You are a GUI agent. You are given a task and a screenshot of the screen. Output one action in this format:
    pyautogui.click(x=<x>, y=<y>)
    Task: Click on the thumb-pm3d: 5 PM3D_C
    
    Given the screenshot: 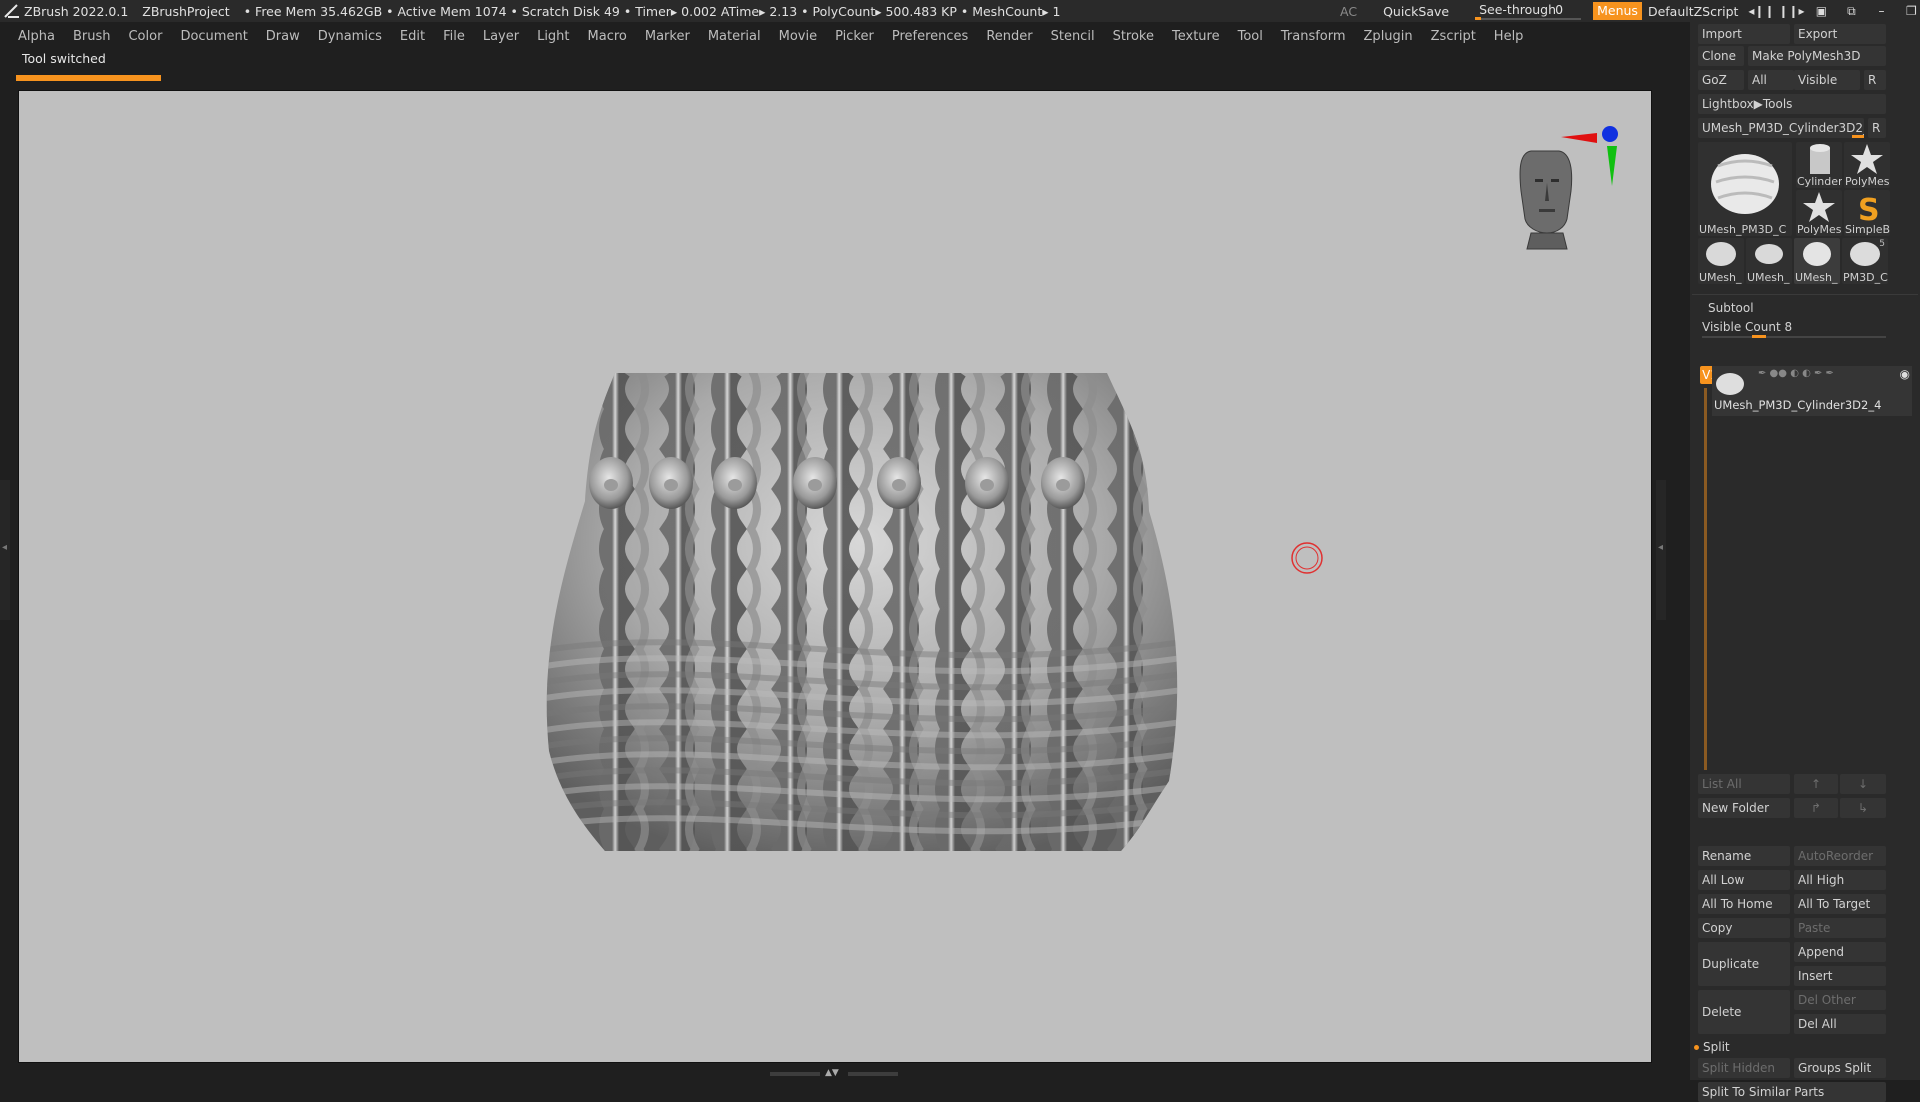 What is the action you would take?
    pyautogui.click(x=1865, y=261)
    